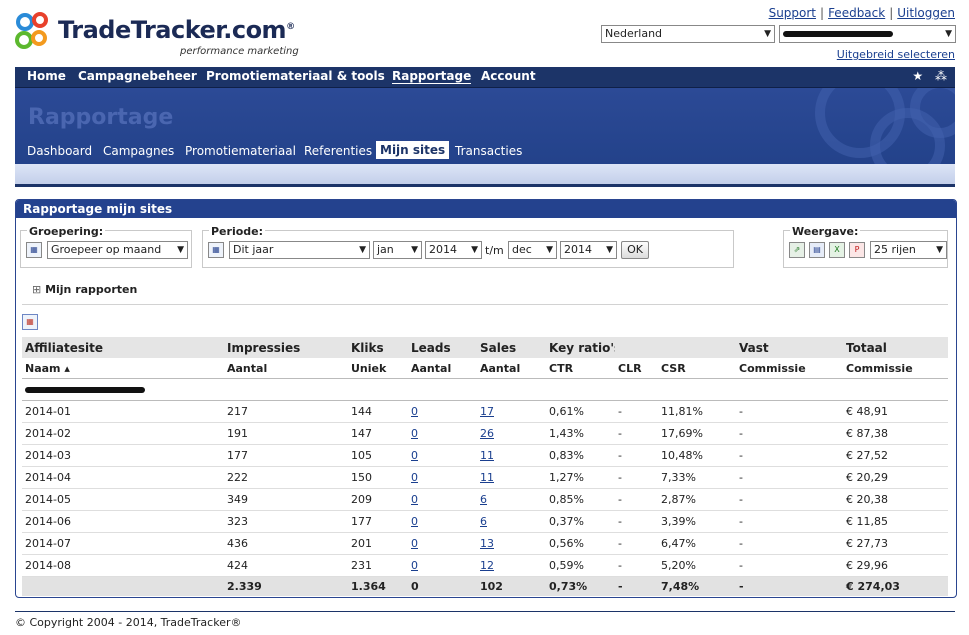 Image resolution: width=969 pixels, height=635 pixels. I want to click on table-row: 2014-08 424 231 0 12 0,59% -5,20% - € 29,96, so click(485, 565).